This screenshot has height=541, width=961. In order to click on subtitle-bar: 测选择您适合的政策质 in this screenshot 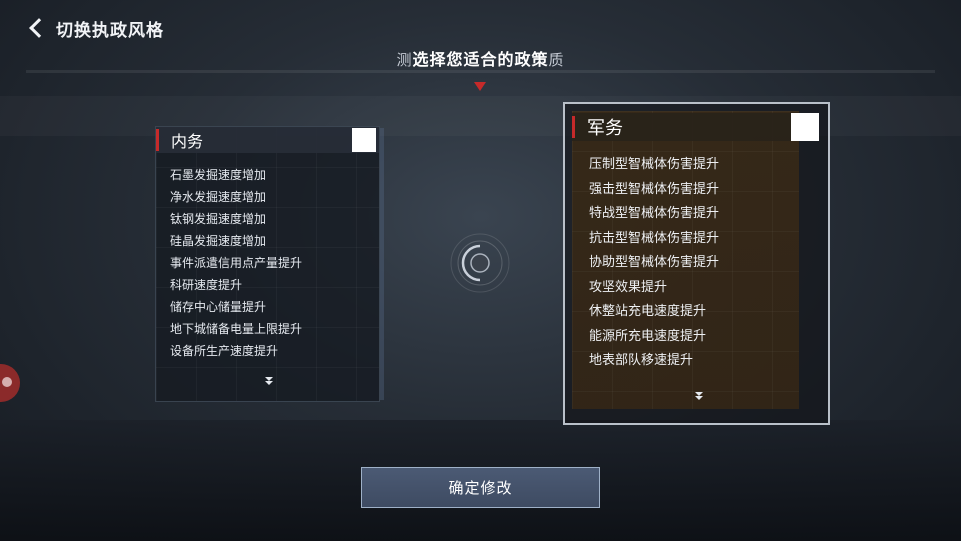, I will do `click(480, 59)`.